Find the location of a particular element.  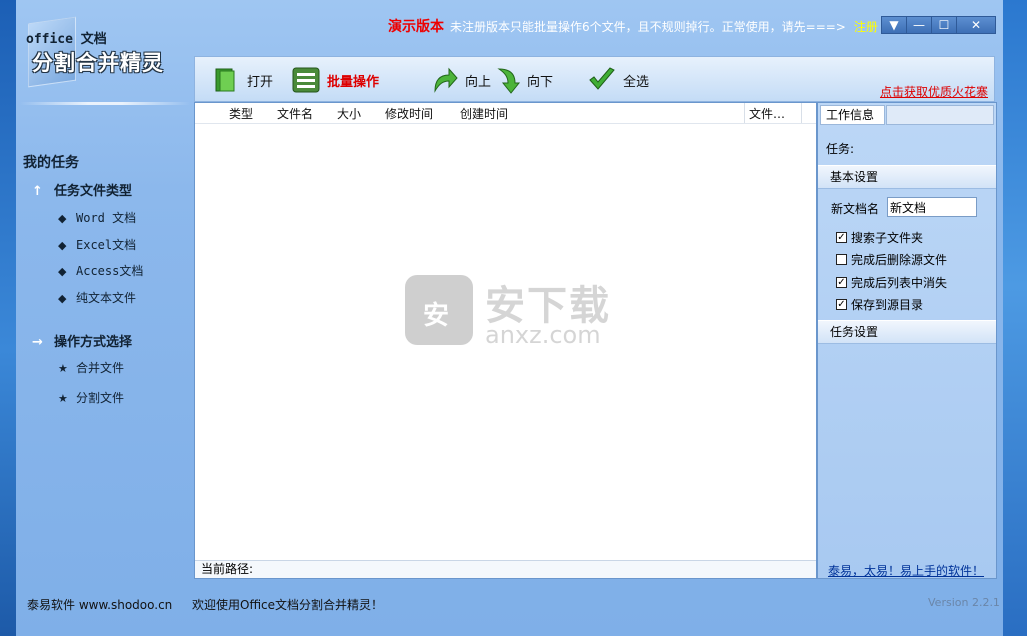

column-type: 类型 is located at coordinates (241, 113).